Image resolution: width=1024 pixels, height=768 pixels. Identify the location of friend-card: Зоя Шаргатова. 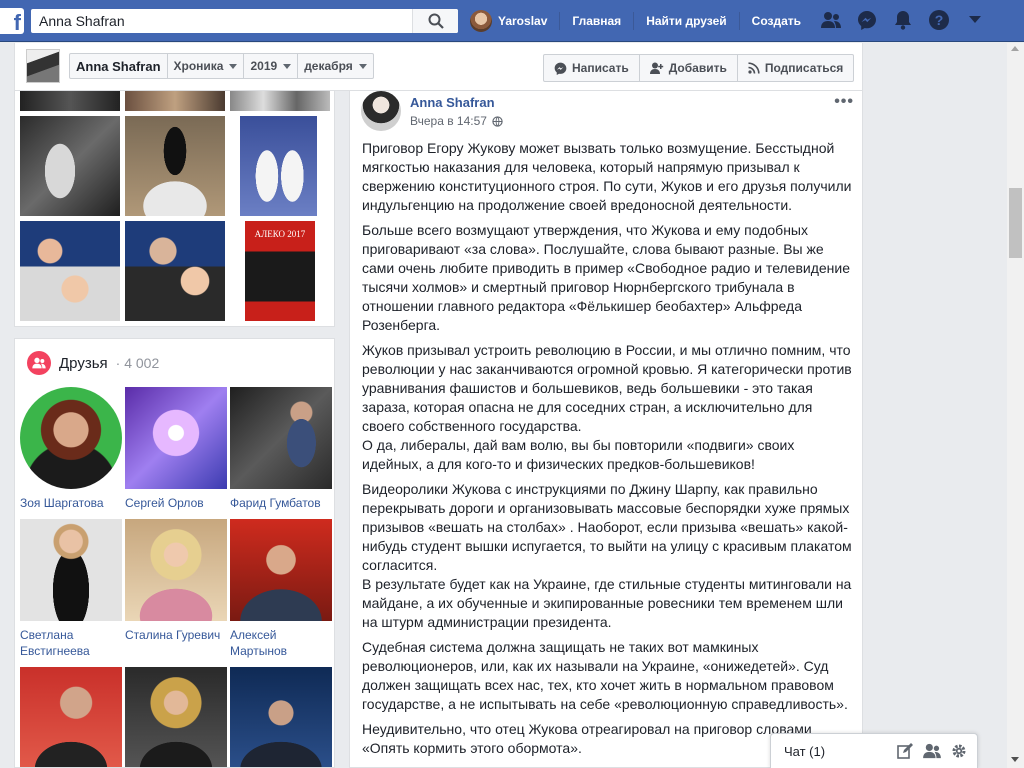
(71, 449).